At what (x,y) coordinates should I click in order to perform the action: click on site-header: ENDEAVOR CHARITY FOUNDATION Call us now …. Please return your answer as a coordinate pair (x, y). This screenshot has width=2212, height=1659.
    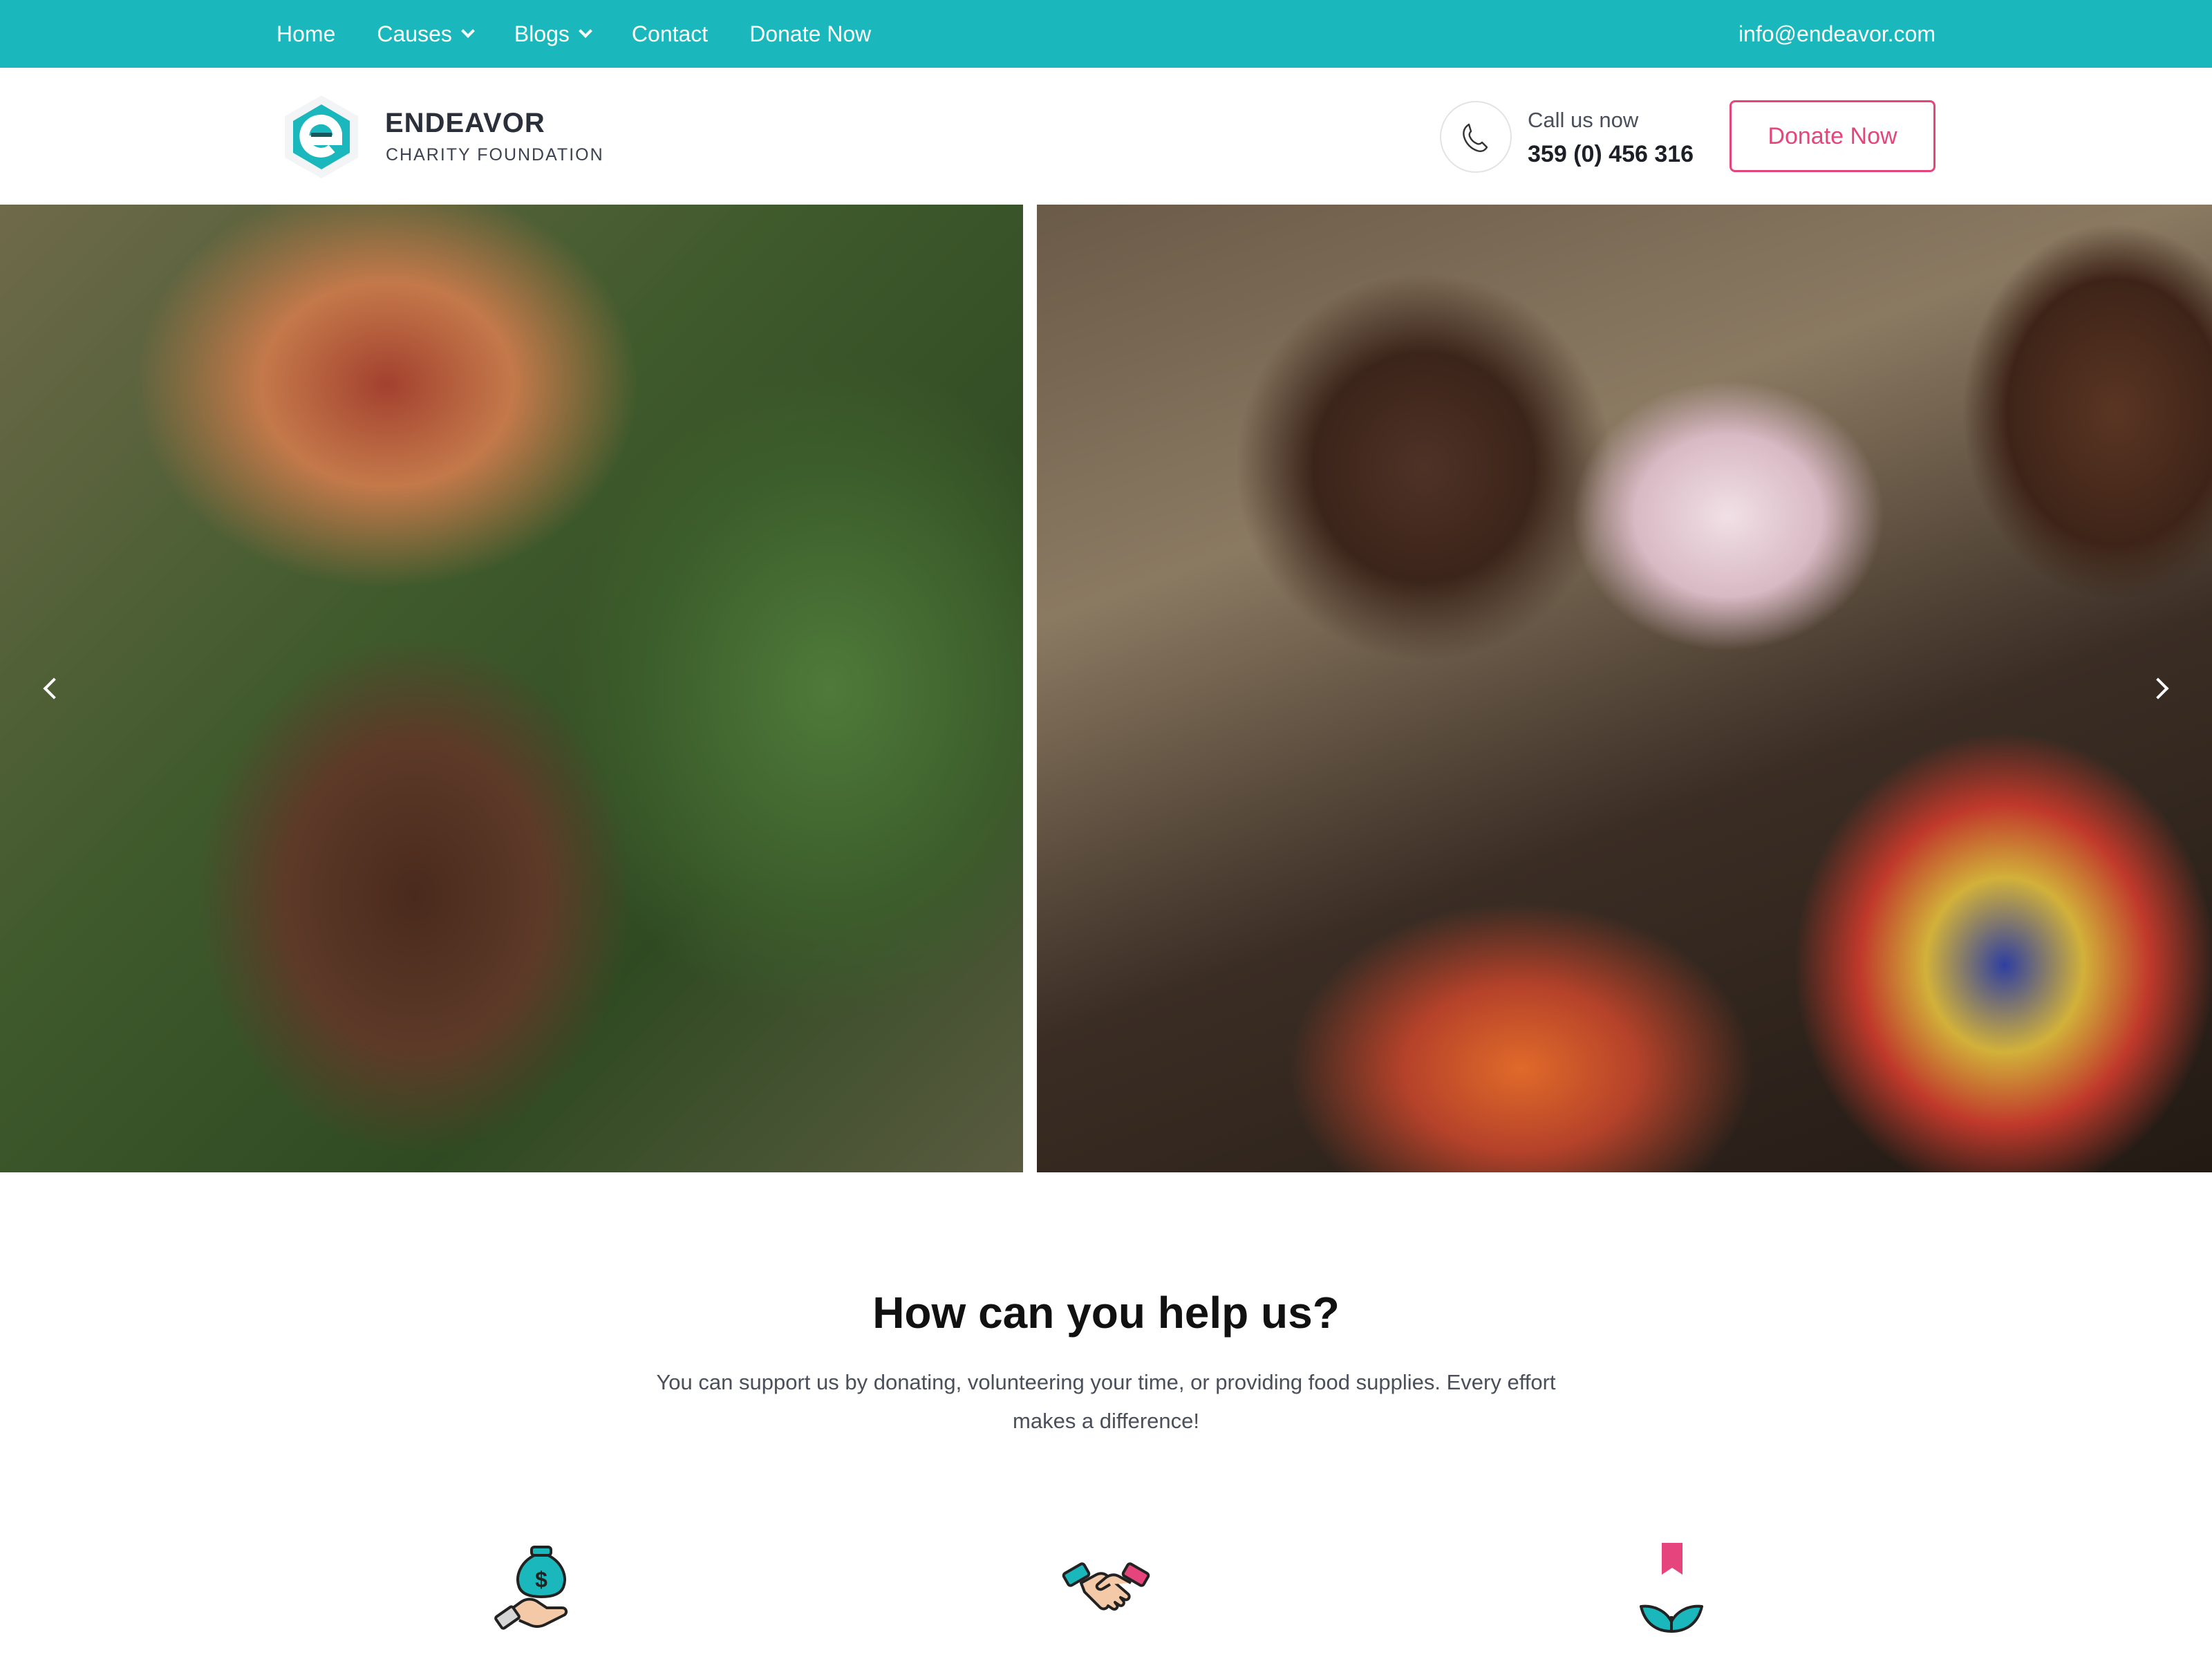
    Looking at the image, I should click on (1106, 136).